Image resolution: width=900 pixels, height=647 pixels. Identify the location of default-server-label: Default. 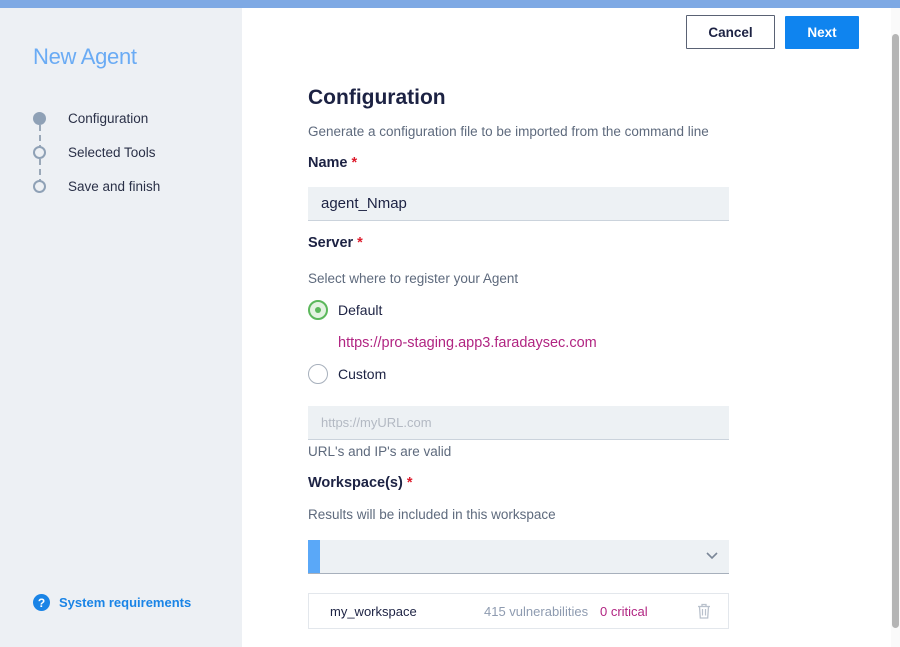
(360, 310).